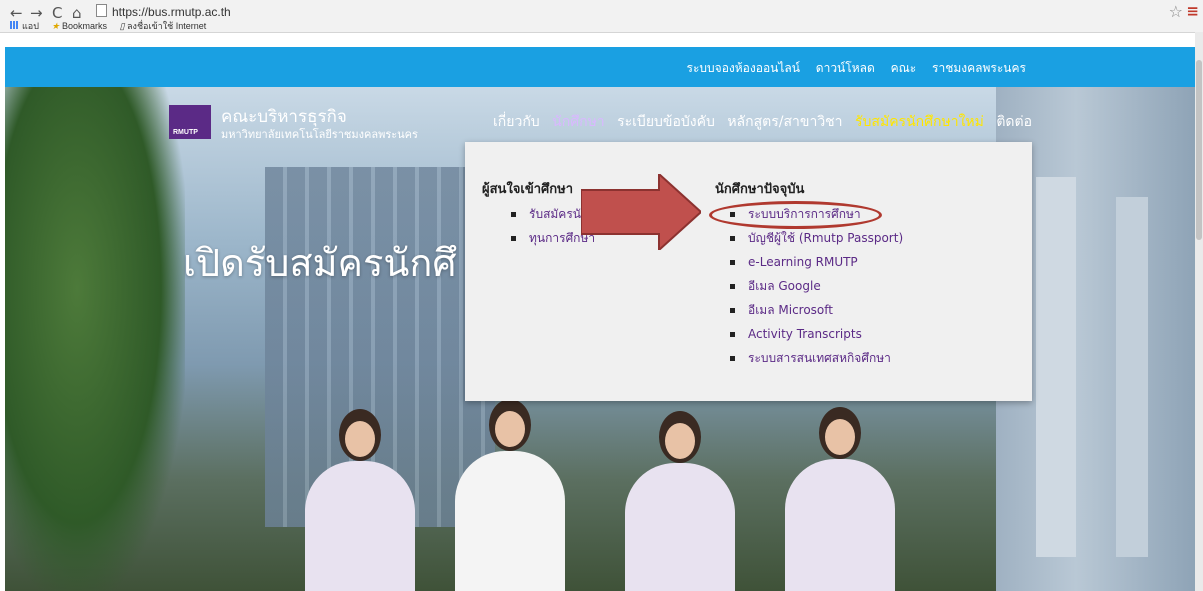  What do you see at coordinates (816, 238) in the screenshot?
I see `link-passport: บัญชีผู้ใช้ (Rmutp Passport)` at bounding box center [816, 238].